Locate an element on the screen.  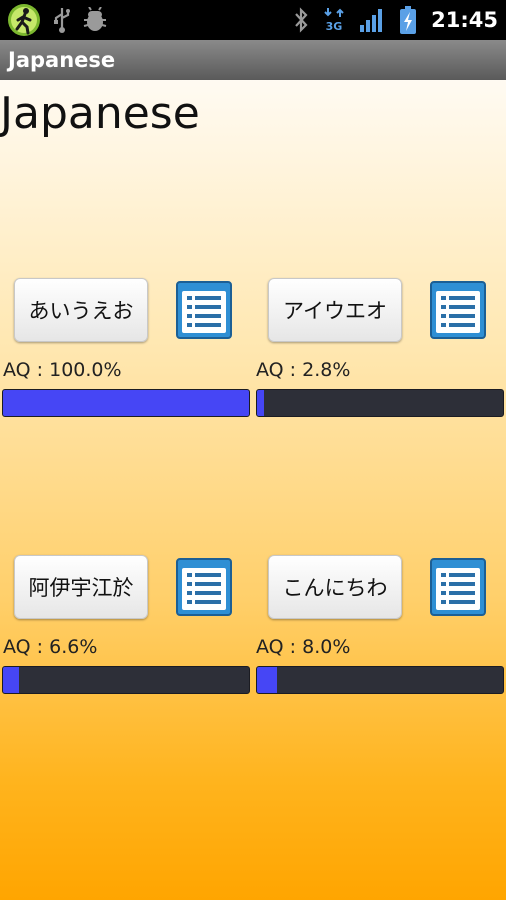
hiragana-practice-button: あいうえお is located at coordinates (81, 310).